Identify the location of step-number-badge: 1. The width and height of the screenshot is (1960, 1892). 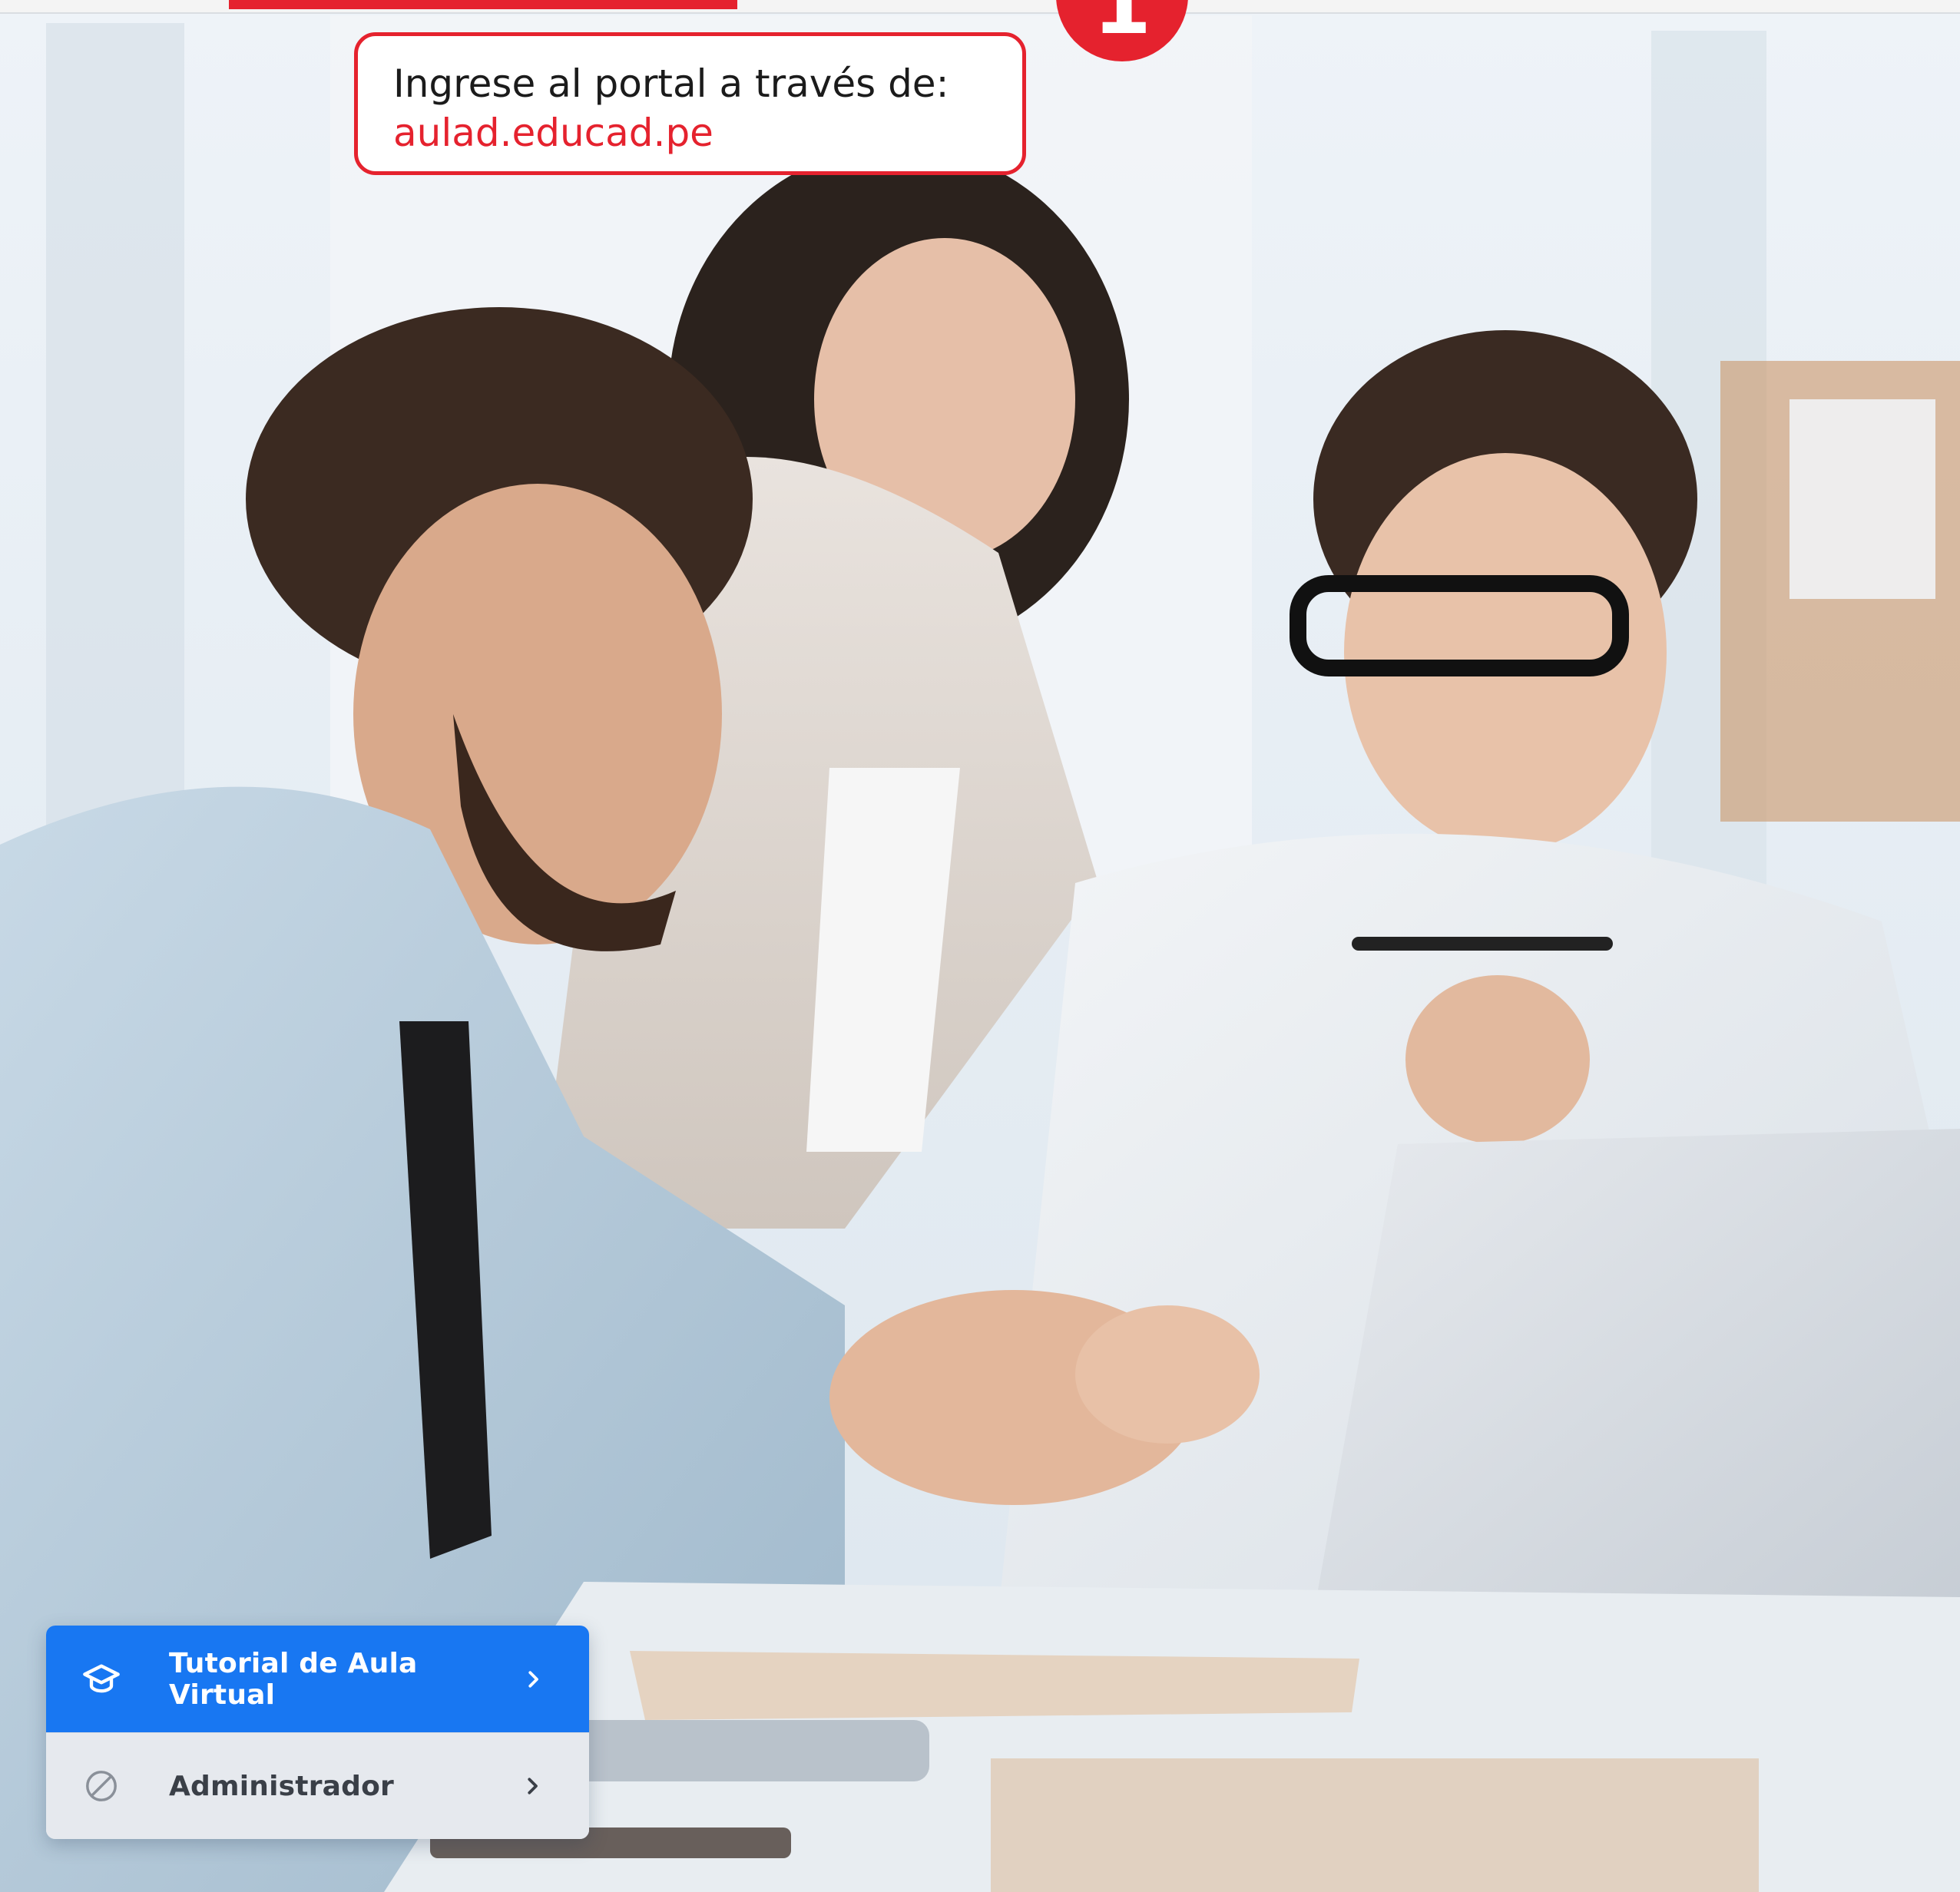
(1122, 30).